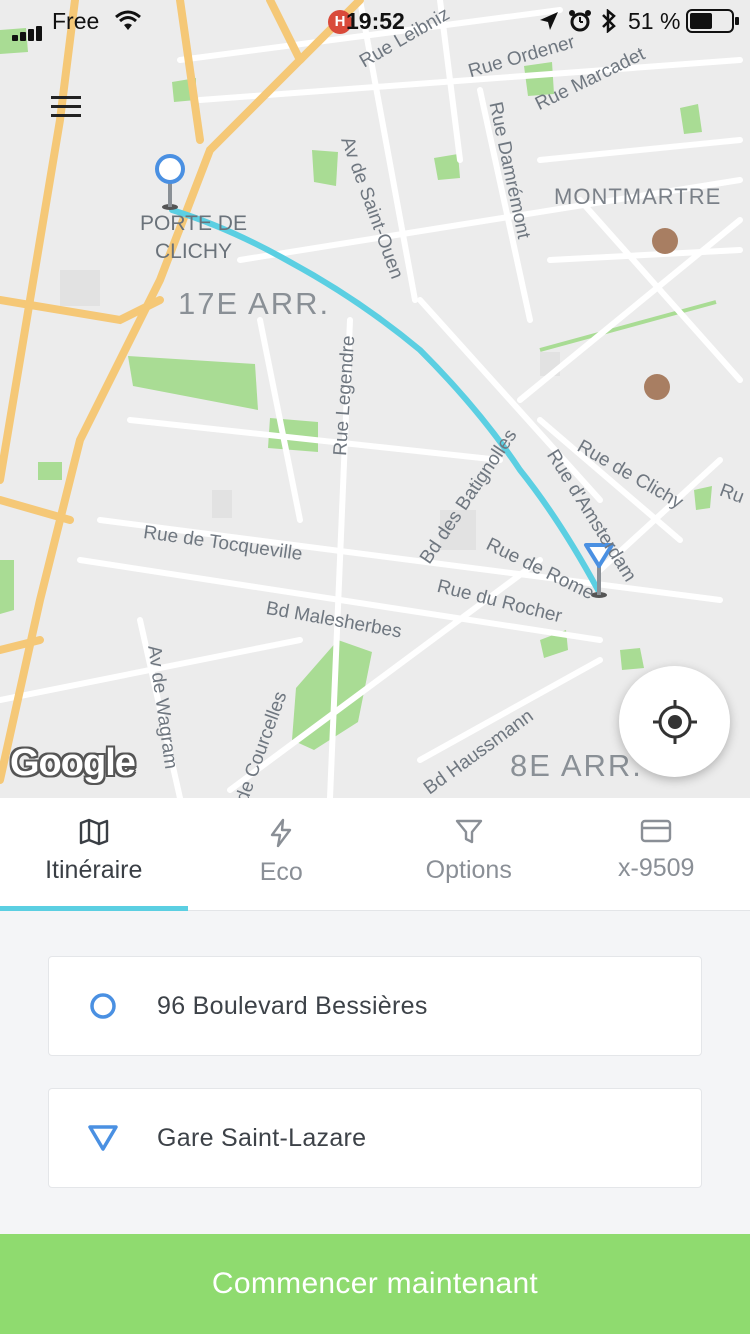 The image size is (750, 1334). I want to click on tab-bar: Itinéraire Eco Options x-9509, so click(375, 854).